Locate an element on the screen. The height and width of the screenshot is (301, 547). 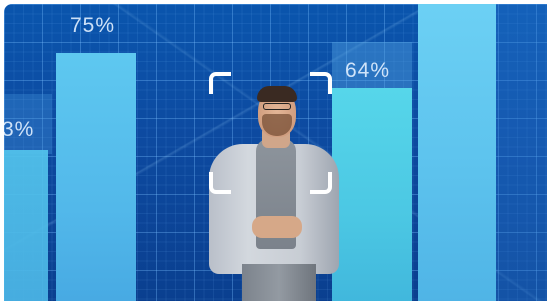
bar-right-edge is located at coordinates (521, 152).